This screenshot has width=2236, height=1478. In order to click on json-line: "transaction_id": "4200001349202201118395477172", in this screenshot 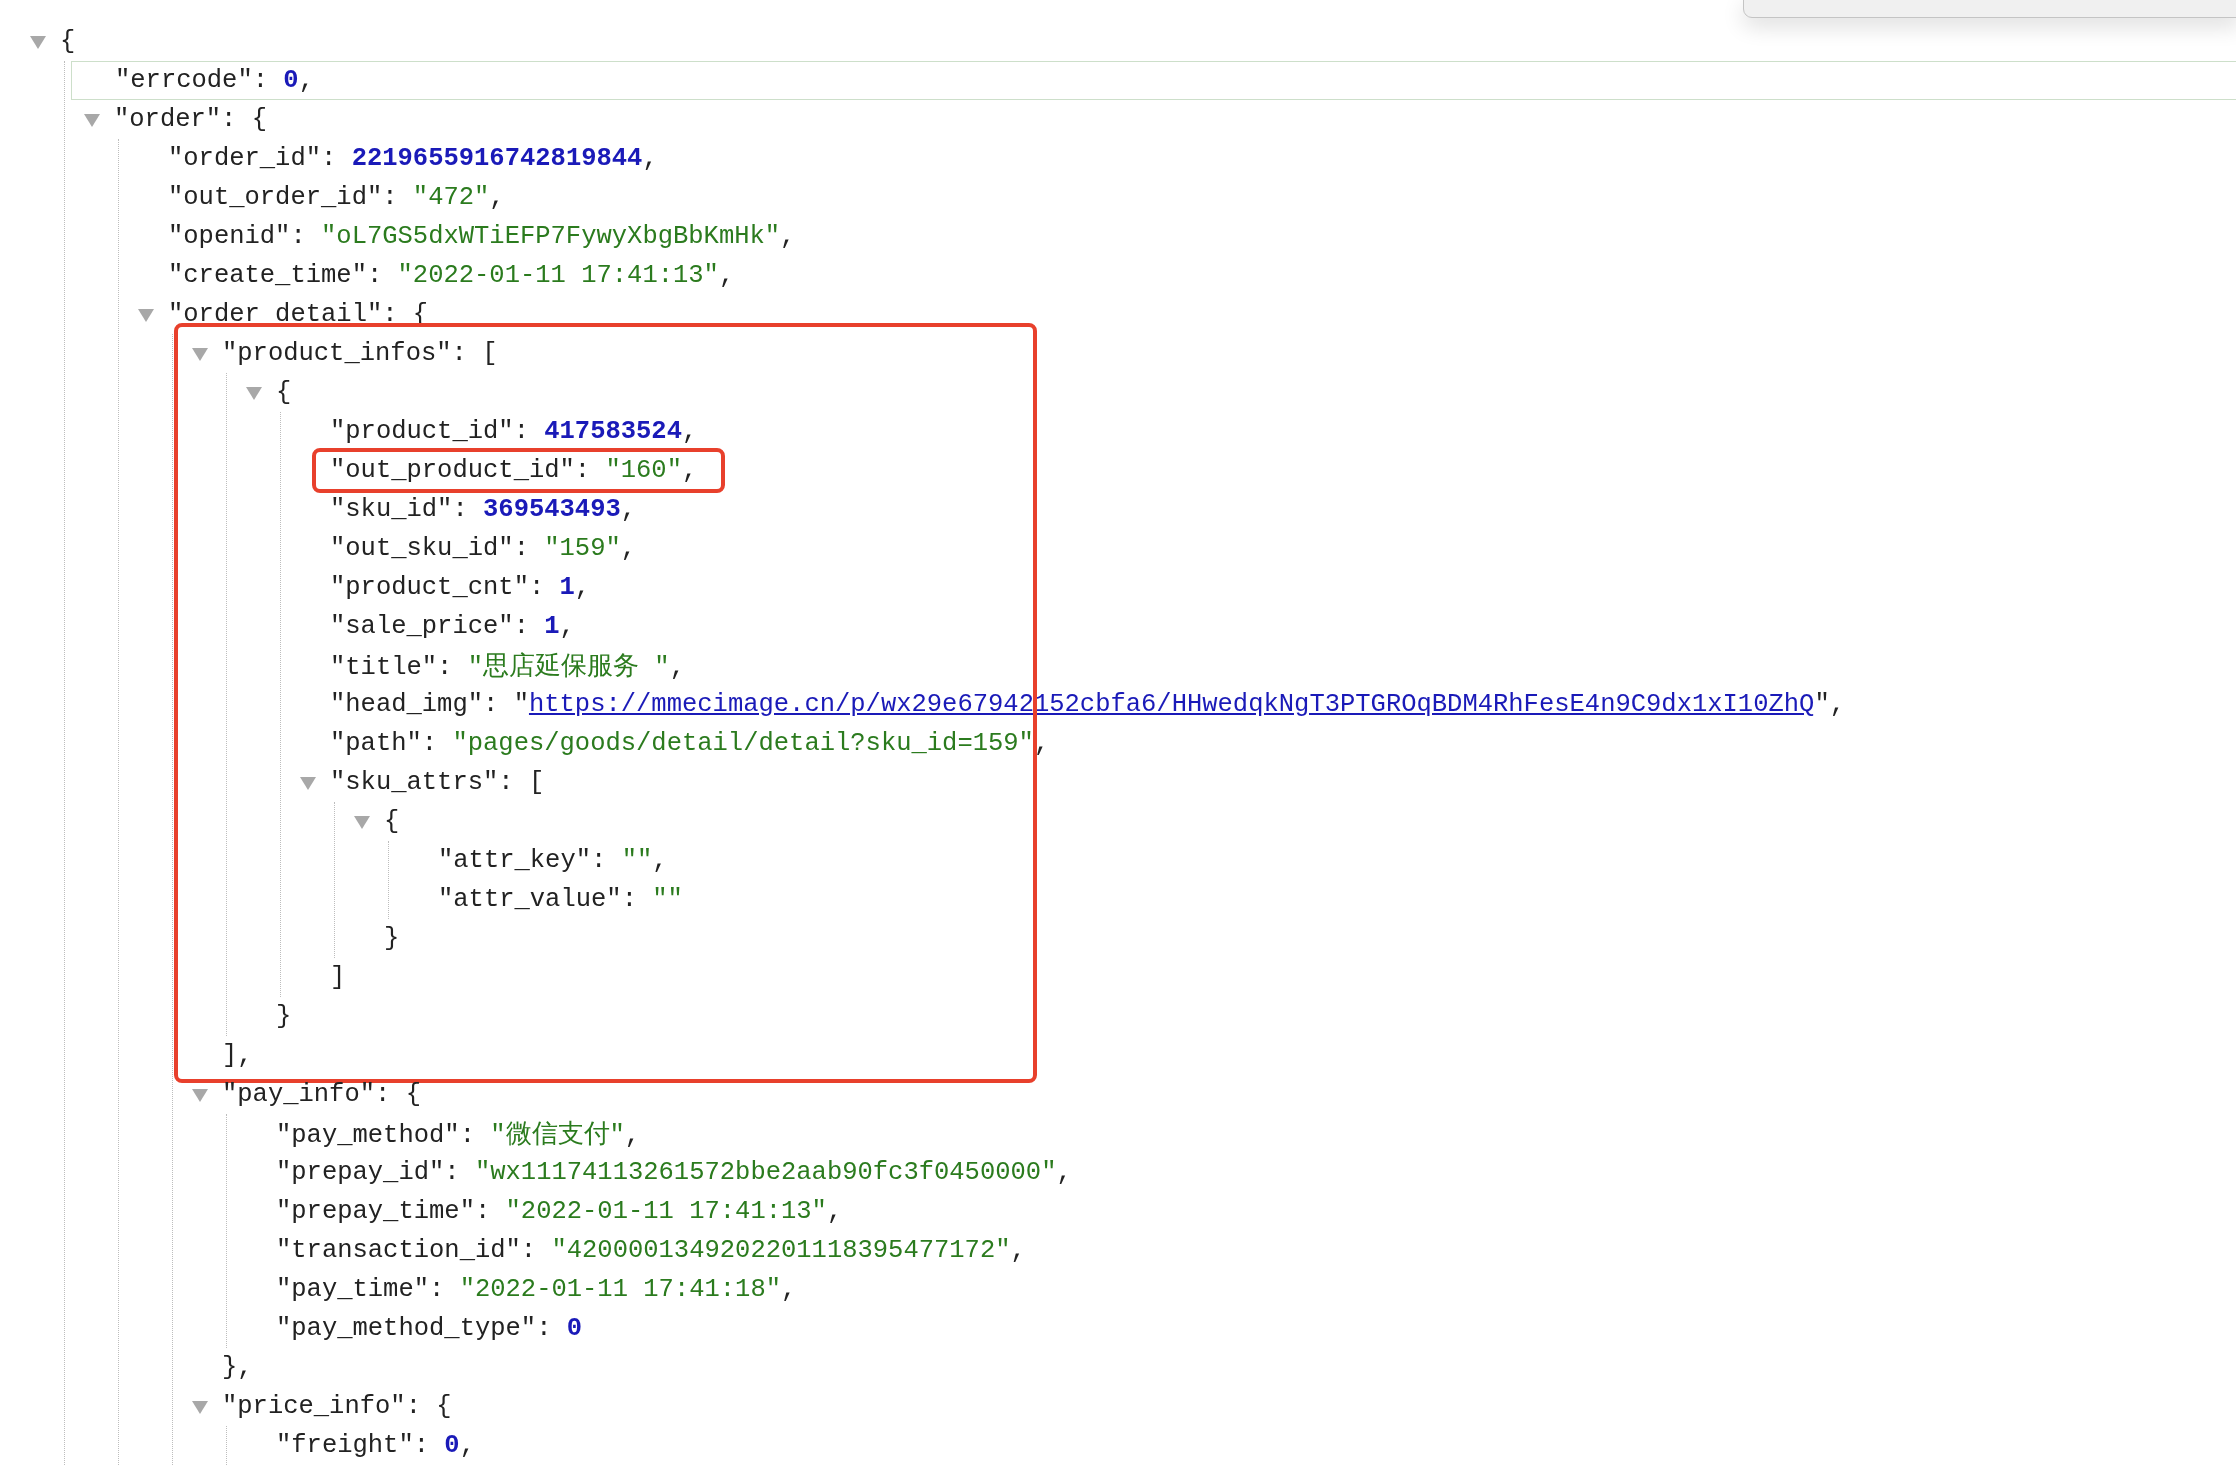, I will do `click(651, 1250)`.